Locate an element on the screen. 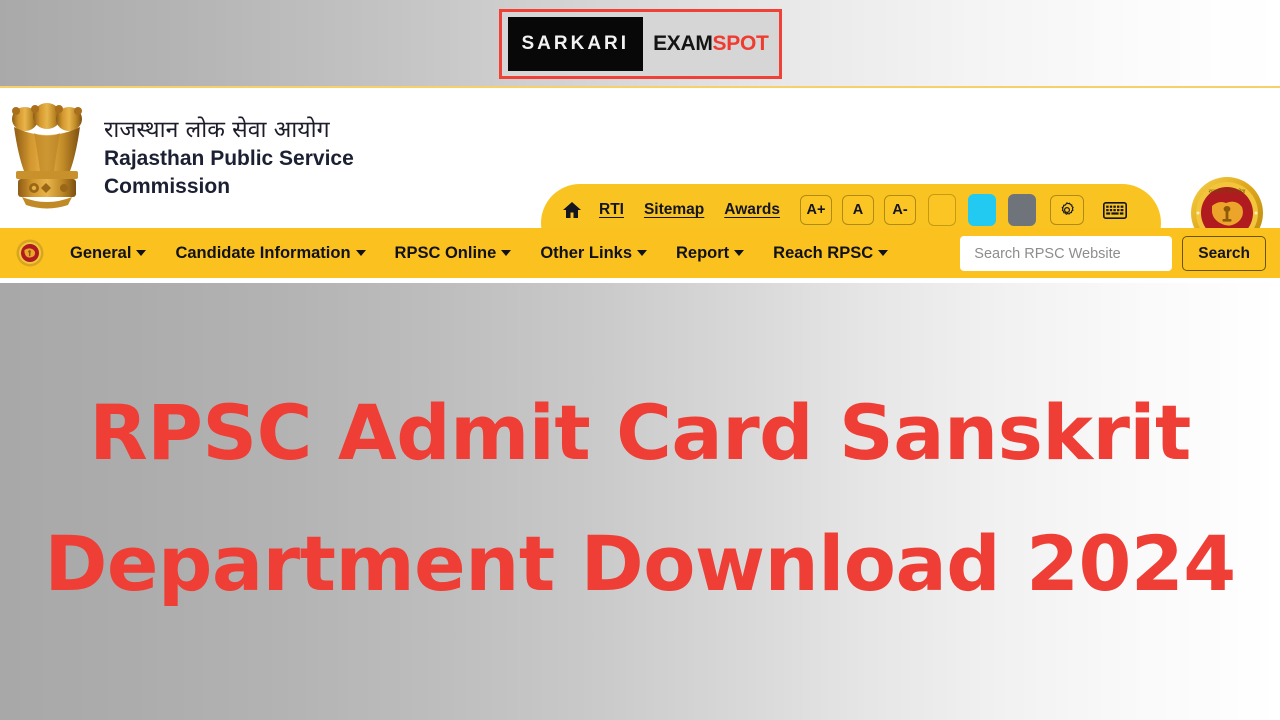 The width and height of the screenshot is (1280, 720). utility-link-rti: RTI is located at coordinates (611, 210).